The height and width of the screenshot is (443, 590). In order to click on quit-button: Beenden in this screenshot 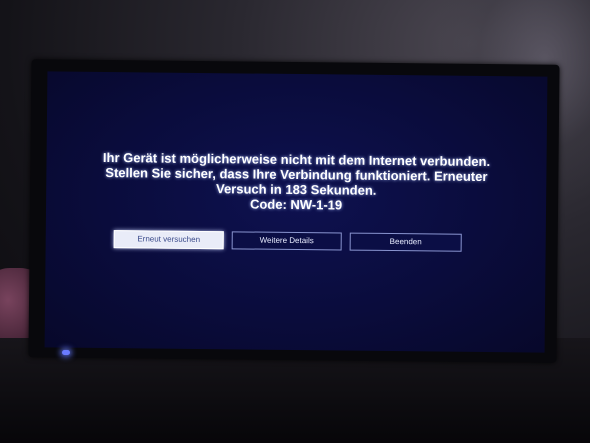, I will do `click(405, 242)`.